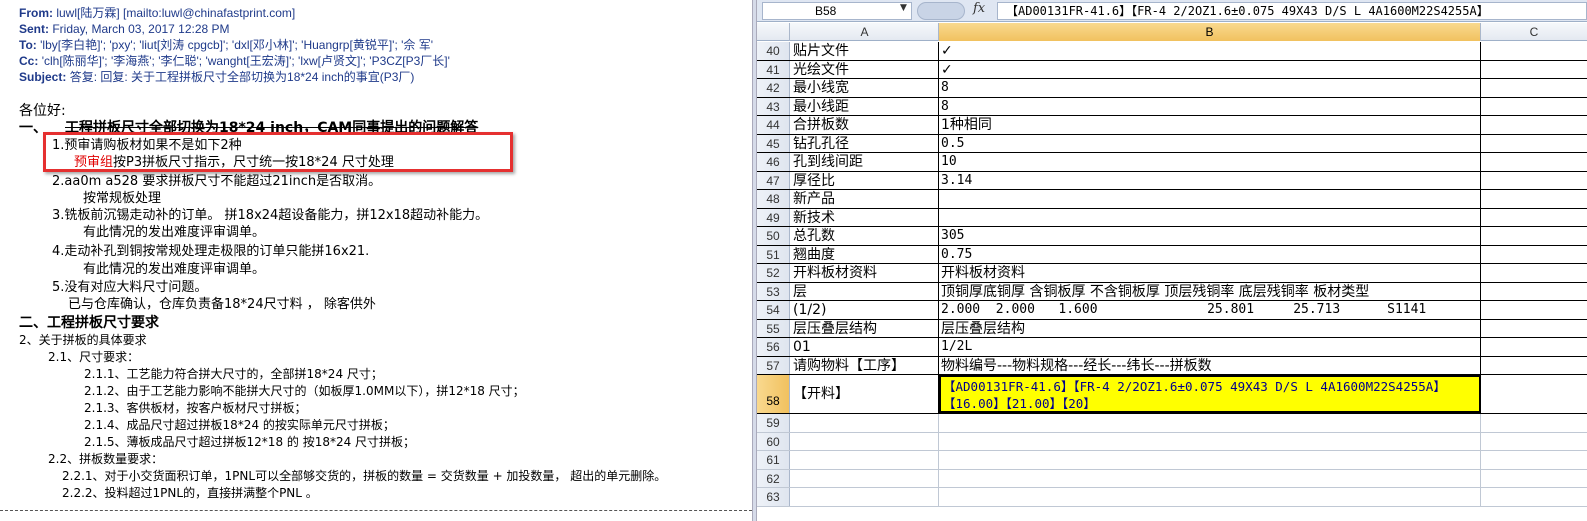 The height and width of the screenshot is (521, 1587). Describe the element at coordinates (773, 460) in the screenshot. I see `row-number: 61` at that location.